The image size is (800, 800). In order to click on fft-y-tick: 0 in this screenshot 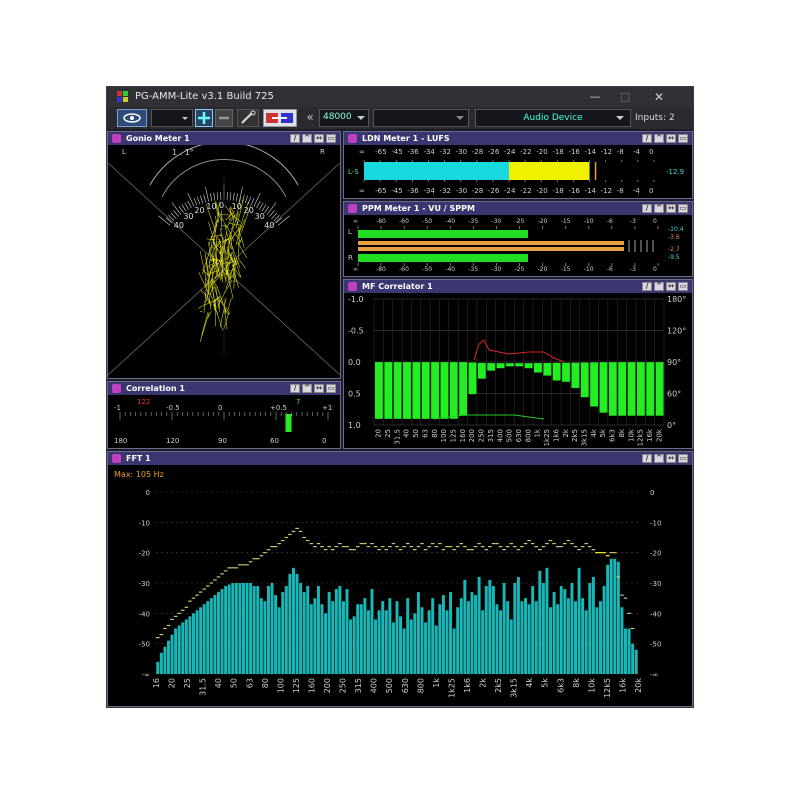, I will do `click(148, 493)`.